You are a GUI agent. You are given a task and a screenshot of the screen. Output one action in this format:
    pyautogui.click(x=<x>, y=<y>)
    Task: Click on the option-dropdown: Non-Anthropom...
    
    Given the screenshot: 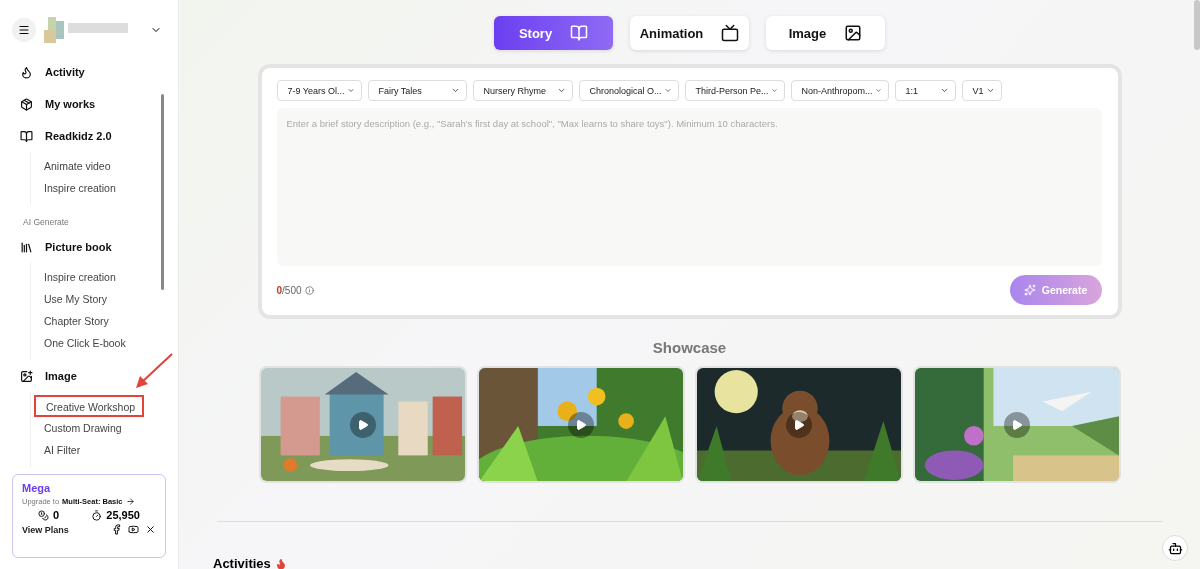 What is the action you would take?
    pyautogui.click(x=839, y=90)
    